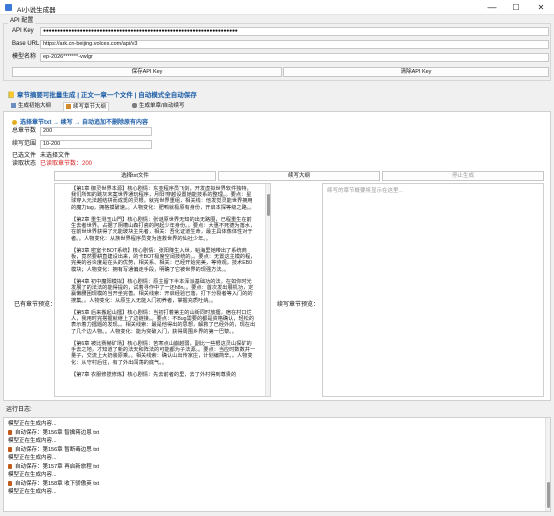 This screenshot has height=516, width=554. I want to click on window-title: AI小说生成器, so click(36, 10).